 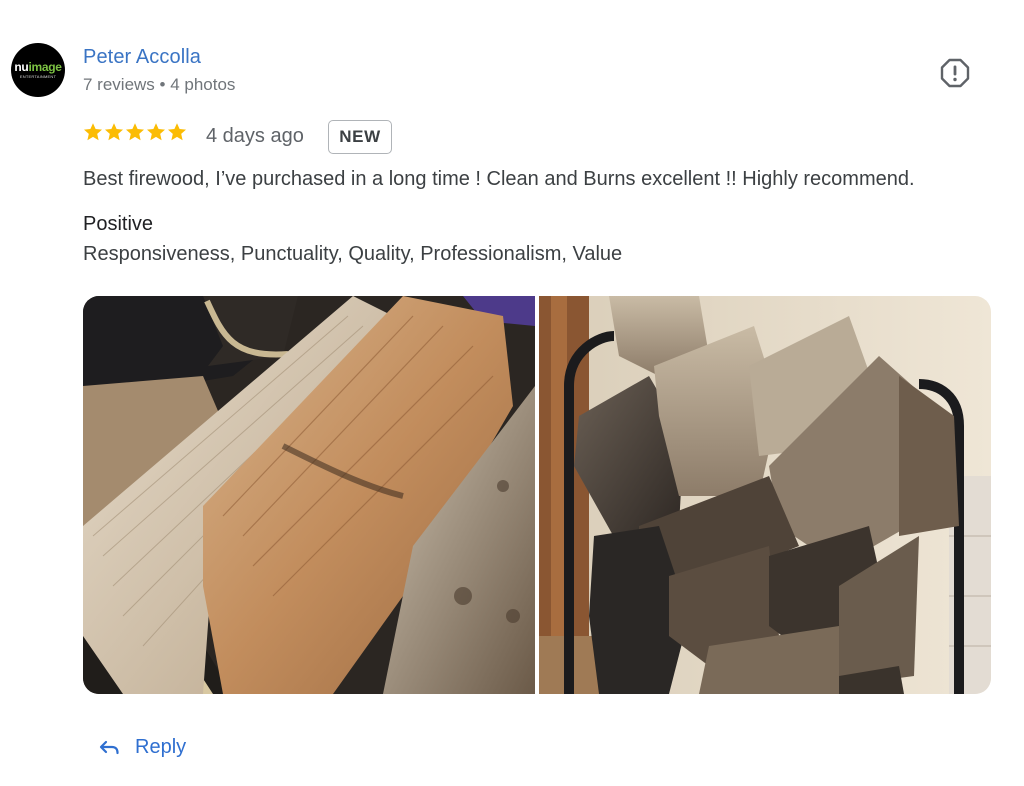 I want to click on reply-button: Reply, so click(x=141, y=747).